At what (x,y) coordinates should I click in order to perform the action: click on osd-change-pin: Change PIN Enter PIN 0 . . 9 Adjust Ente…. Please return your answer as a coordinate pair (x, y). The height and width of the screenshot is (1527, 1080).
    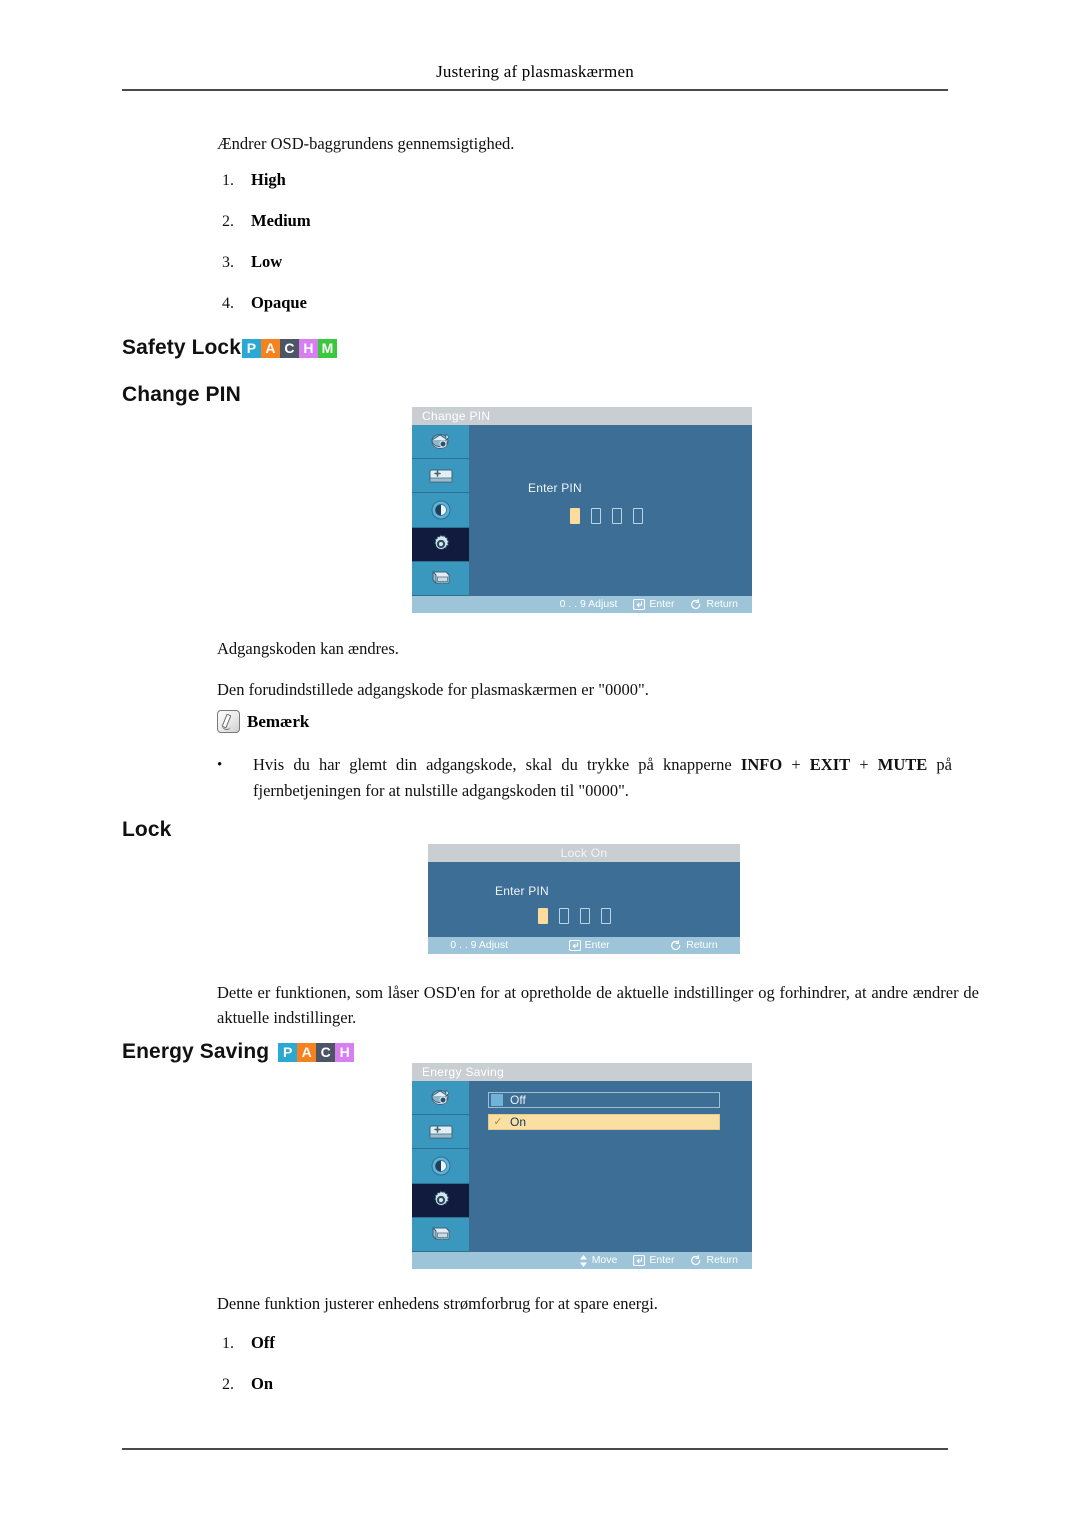
    Looking at the image, I should click on (582, 510).